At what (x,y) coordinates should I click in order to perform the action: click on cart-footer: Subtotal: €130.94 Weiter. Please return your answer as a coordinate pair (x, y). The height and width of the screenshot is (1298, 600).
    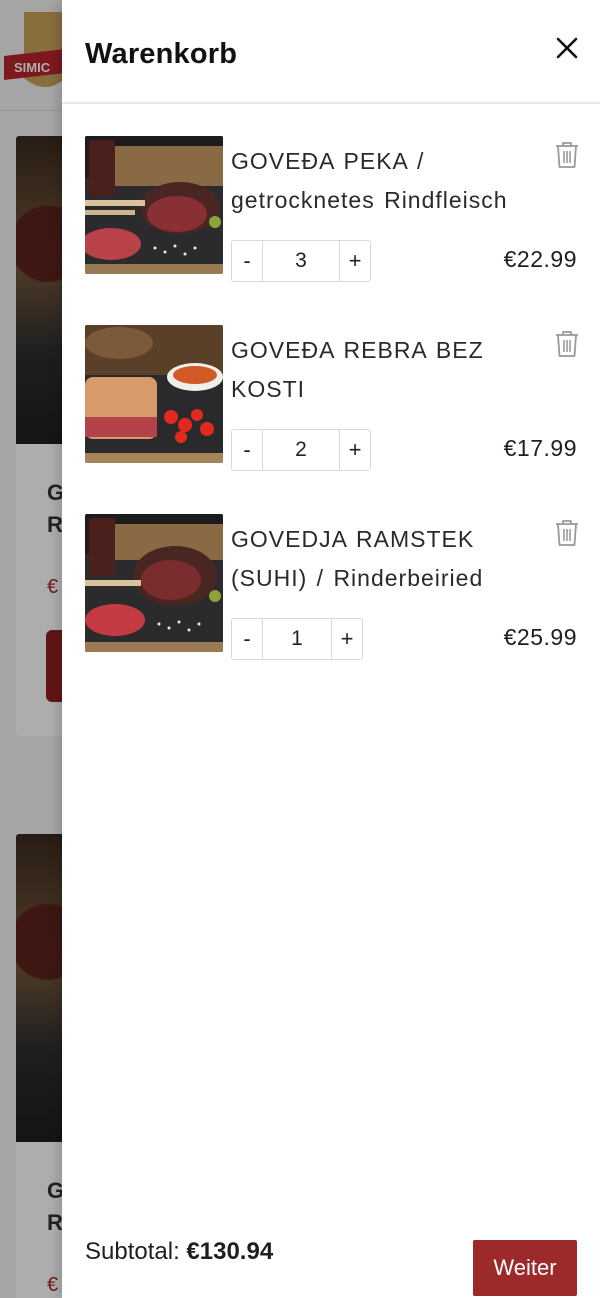
    Looking at the image, I should click on (331, 1238).